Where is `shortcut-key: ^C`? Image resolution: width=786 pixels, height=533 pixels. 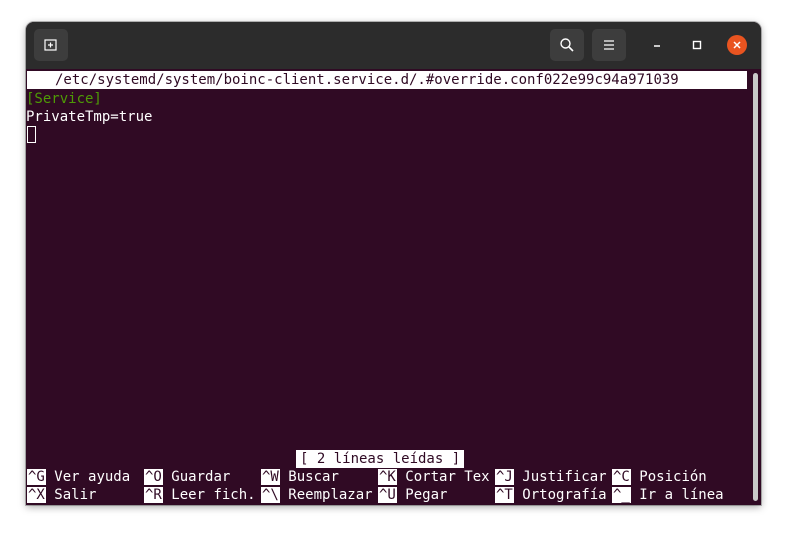 shortcut-key: ^C is located at coordinates (621, 477).